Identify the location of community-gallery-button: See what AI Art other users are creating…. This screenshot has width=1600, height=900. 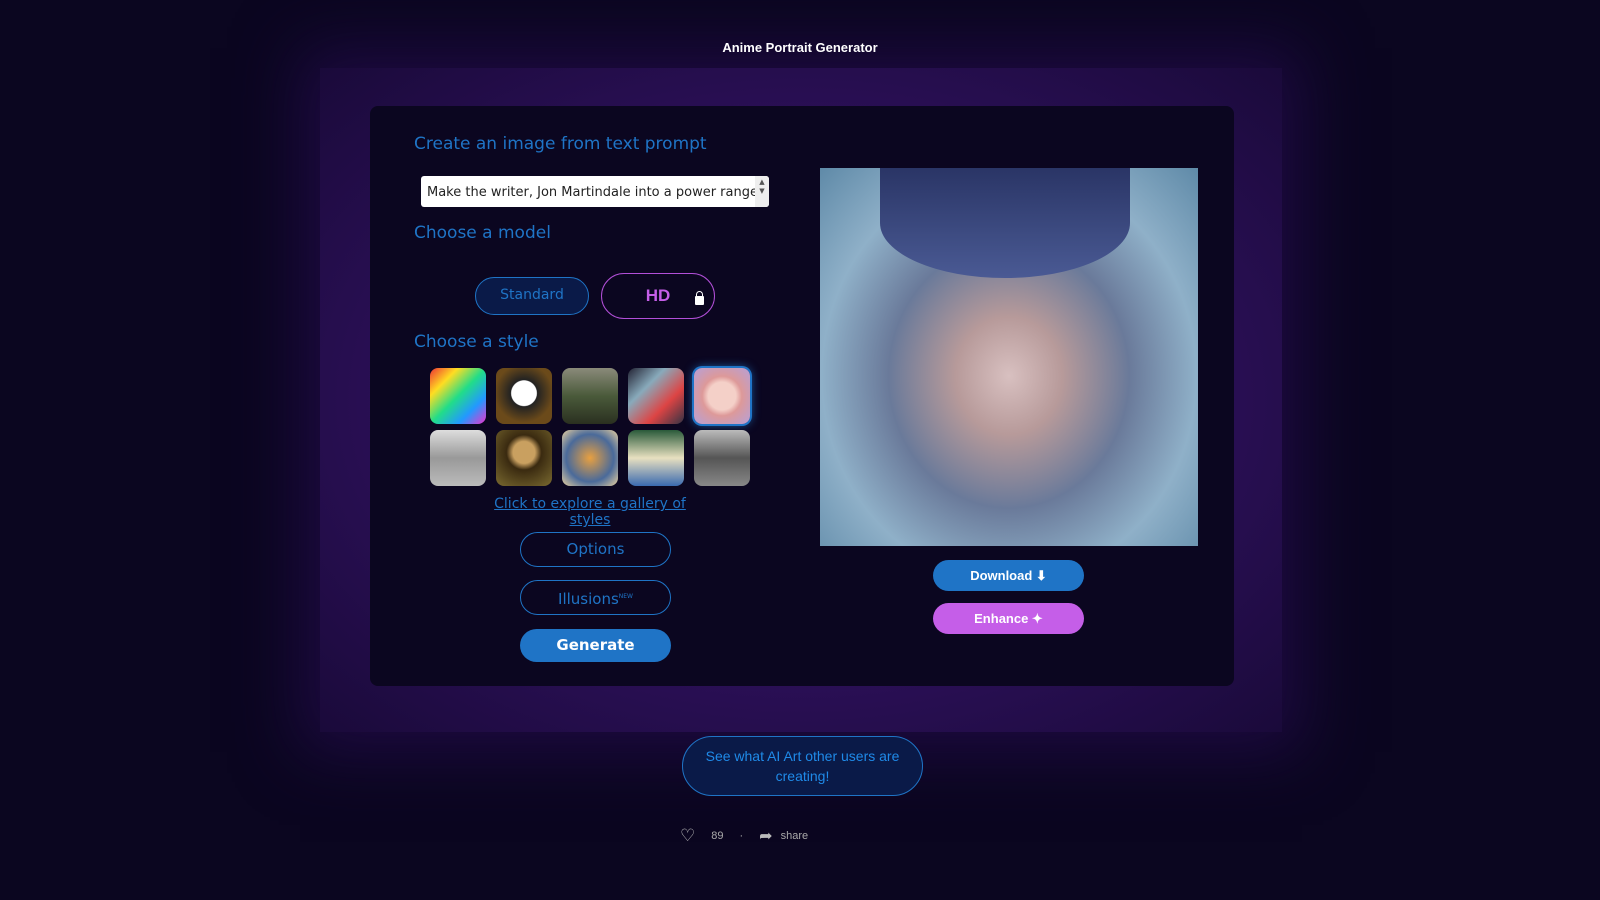
(802, 766).